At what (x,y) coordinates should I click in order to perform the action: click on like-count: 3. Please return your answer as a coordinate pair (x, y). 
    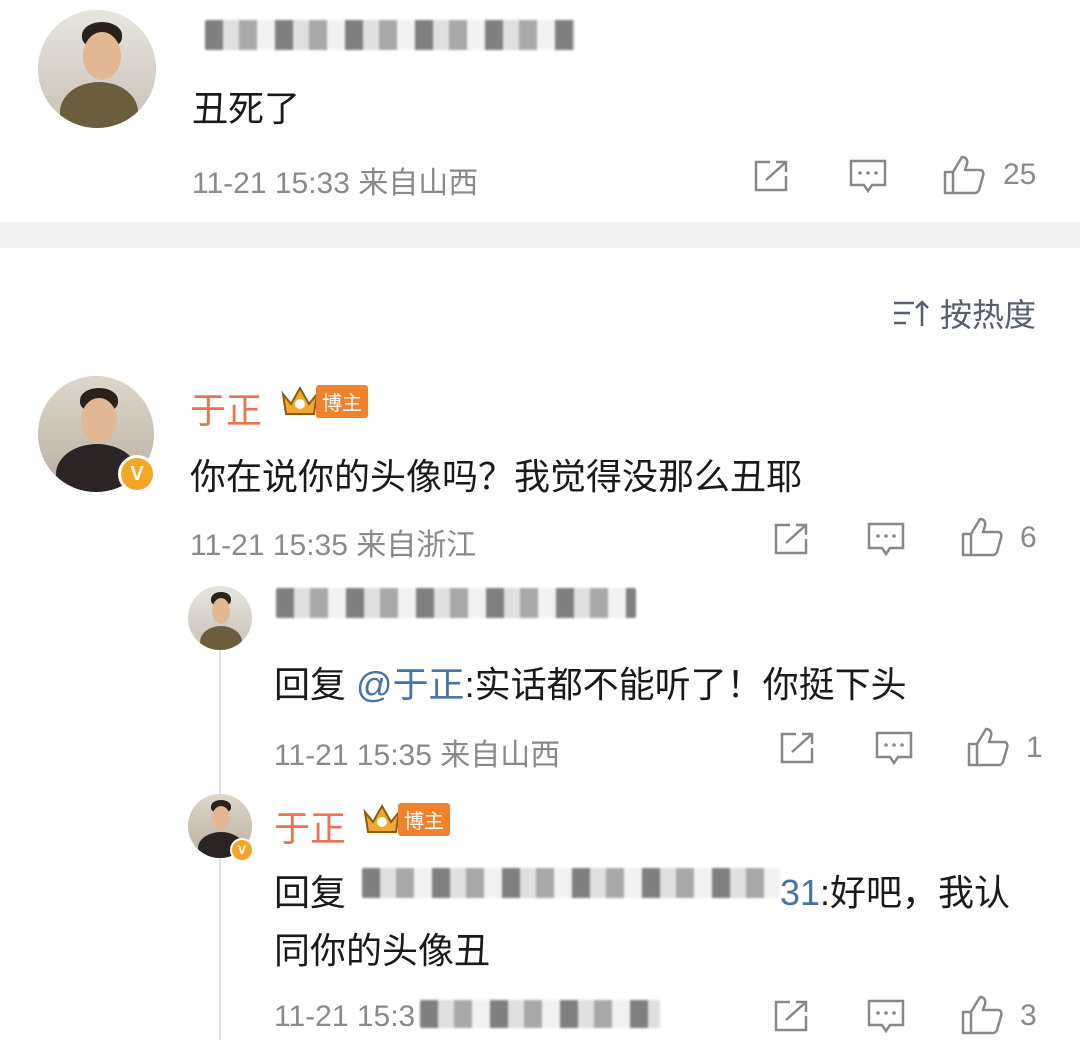
    Looking at the image, I should click on (1028, 1015).